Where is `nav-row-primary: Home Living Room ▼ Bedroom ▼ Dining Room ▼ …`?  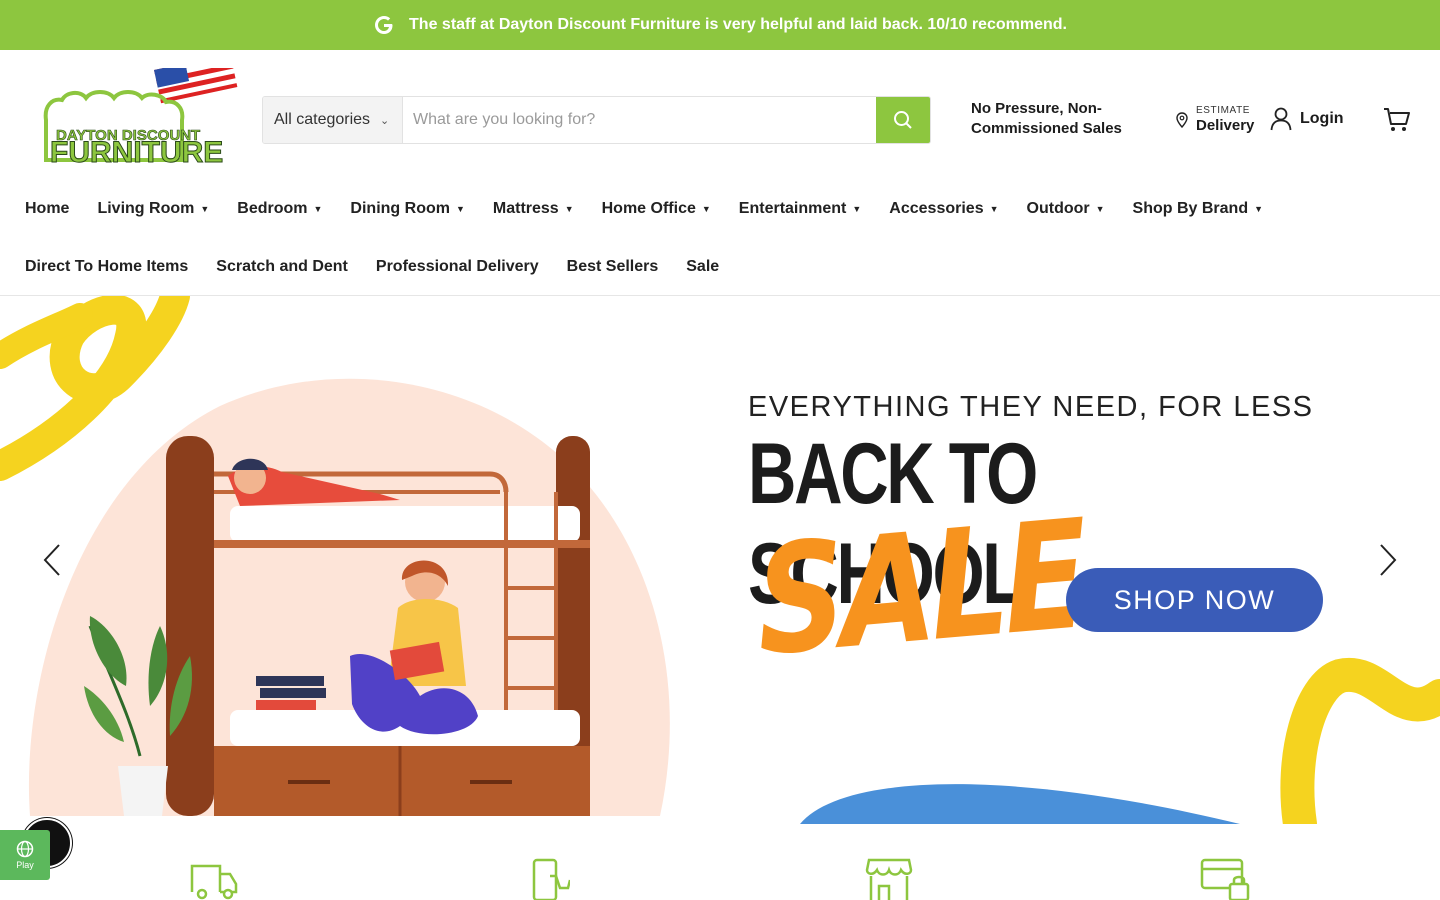
nav-row-primary: Home Living Room ▼ Bedroom ▼ Dining Room ▼ … is located at coordinates (658, 209).